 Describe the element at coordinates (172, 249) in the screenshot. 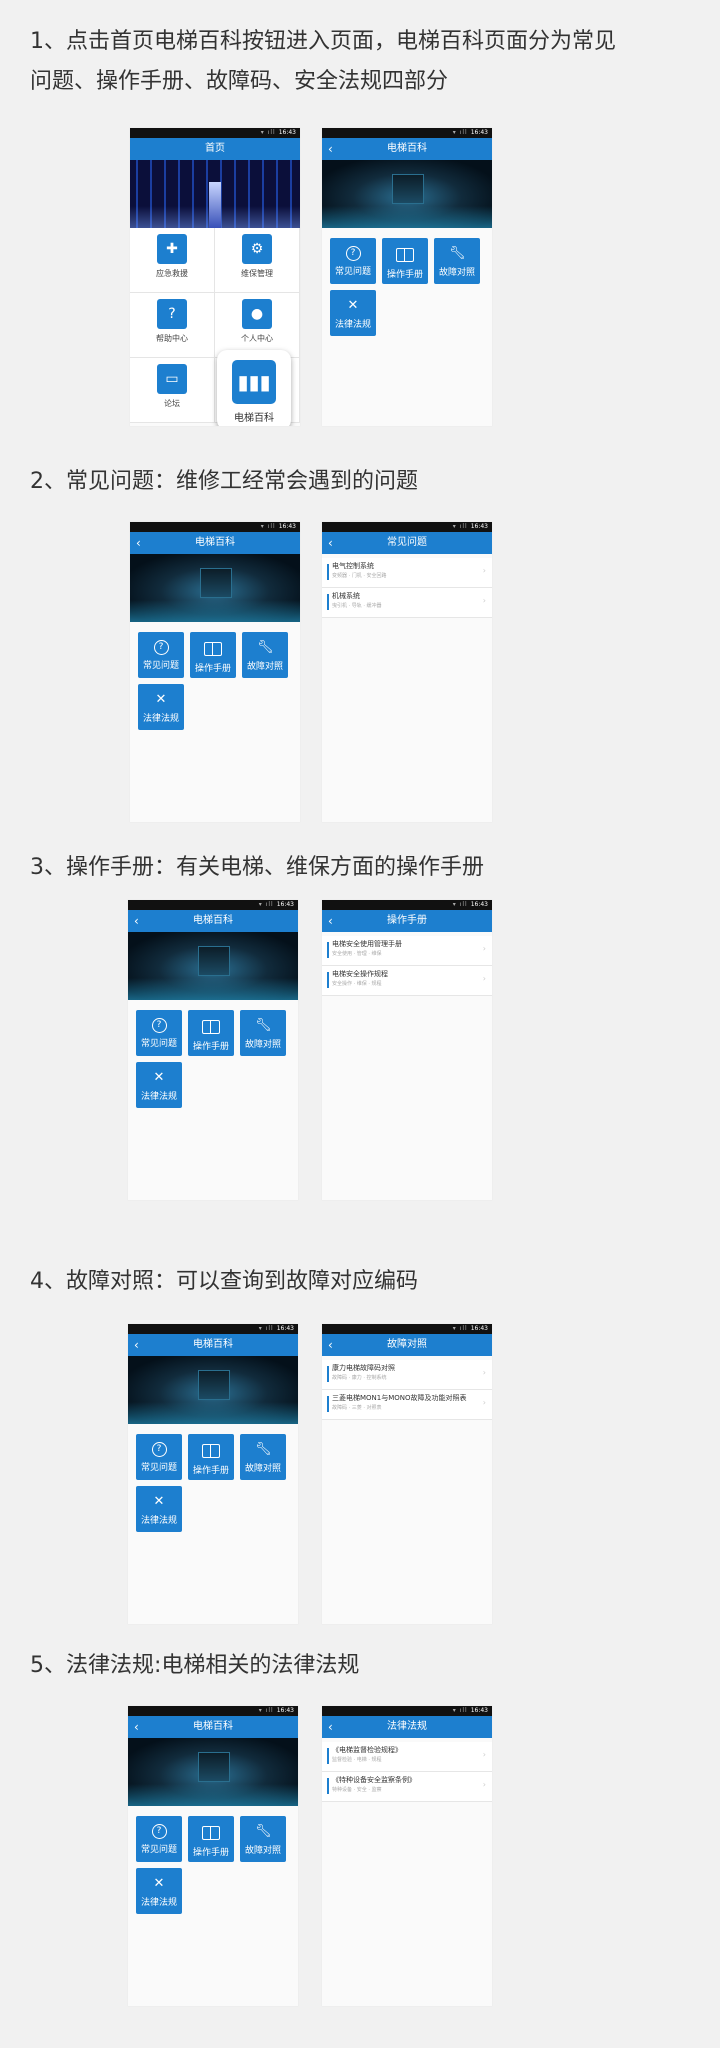

I see `ambulance-icon: ✚` at that location.